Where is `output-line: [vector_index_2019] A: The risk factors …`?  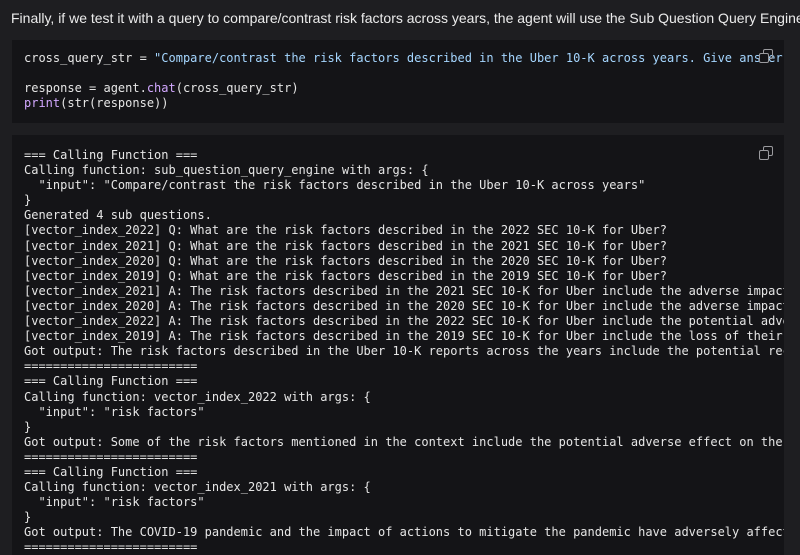 output-line: [vector_index_2019] A: The risk factors … is located at coordinates (404, 336).